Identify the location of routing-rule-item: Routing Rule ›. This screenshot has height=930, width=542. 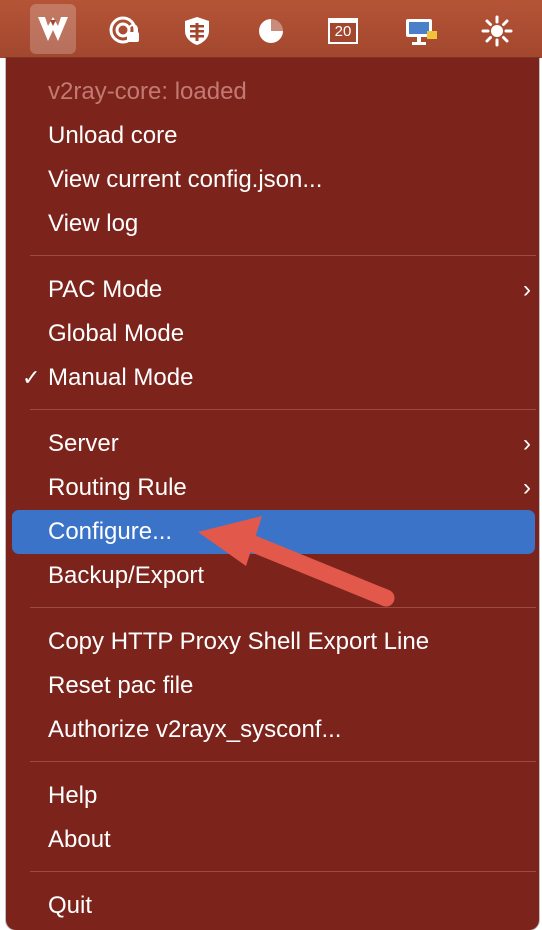
(273, 488).